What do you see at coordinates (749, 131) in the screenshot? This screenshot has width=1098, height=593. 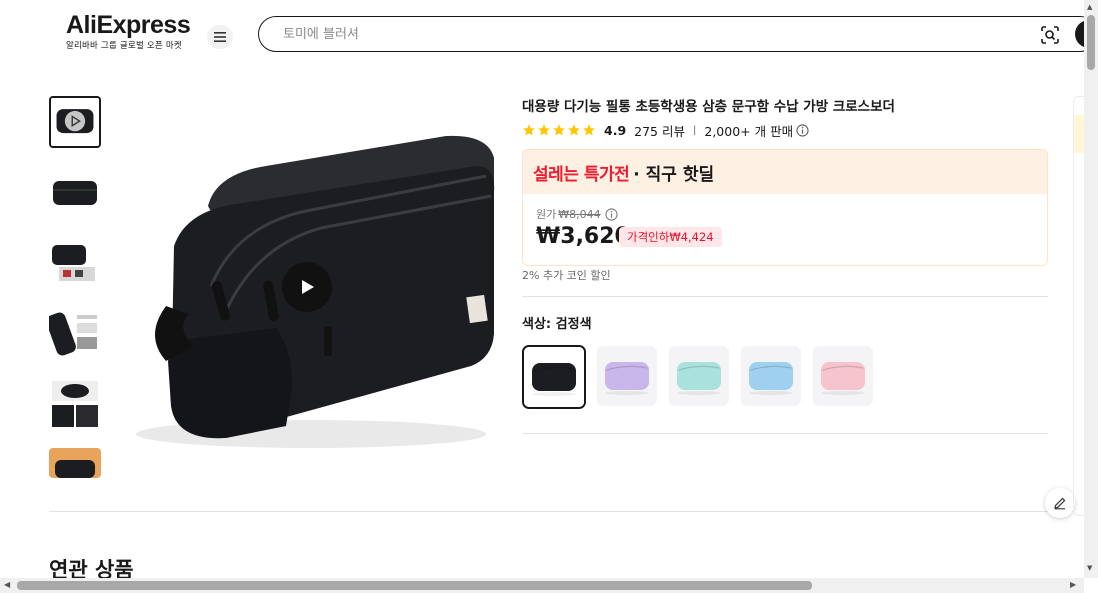 I see `sold-count: 2,000+ 개 판매` at bounding box center [749, 131].